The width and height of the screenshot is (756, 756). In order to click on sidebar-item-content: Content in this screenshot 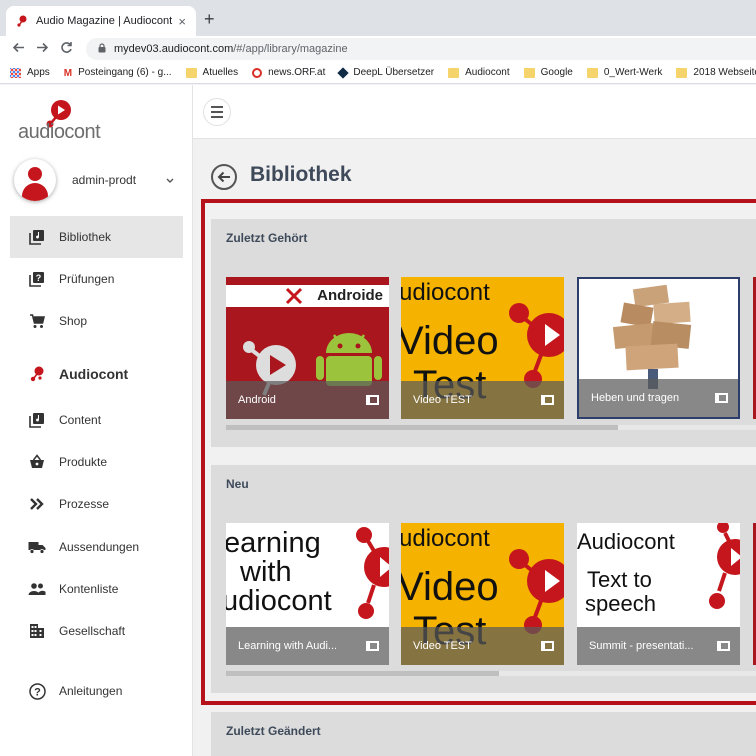, I will do `click(96, 420)`.